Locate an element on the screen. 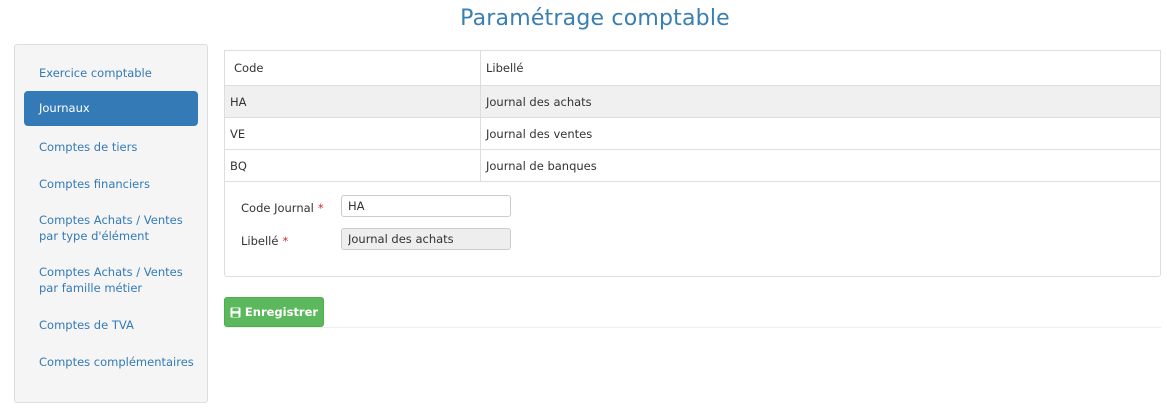 This screenshot has height=411, width=1167. table-row: VE Journal des ventes is located at coordinates (692, 133).